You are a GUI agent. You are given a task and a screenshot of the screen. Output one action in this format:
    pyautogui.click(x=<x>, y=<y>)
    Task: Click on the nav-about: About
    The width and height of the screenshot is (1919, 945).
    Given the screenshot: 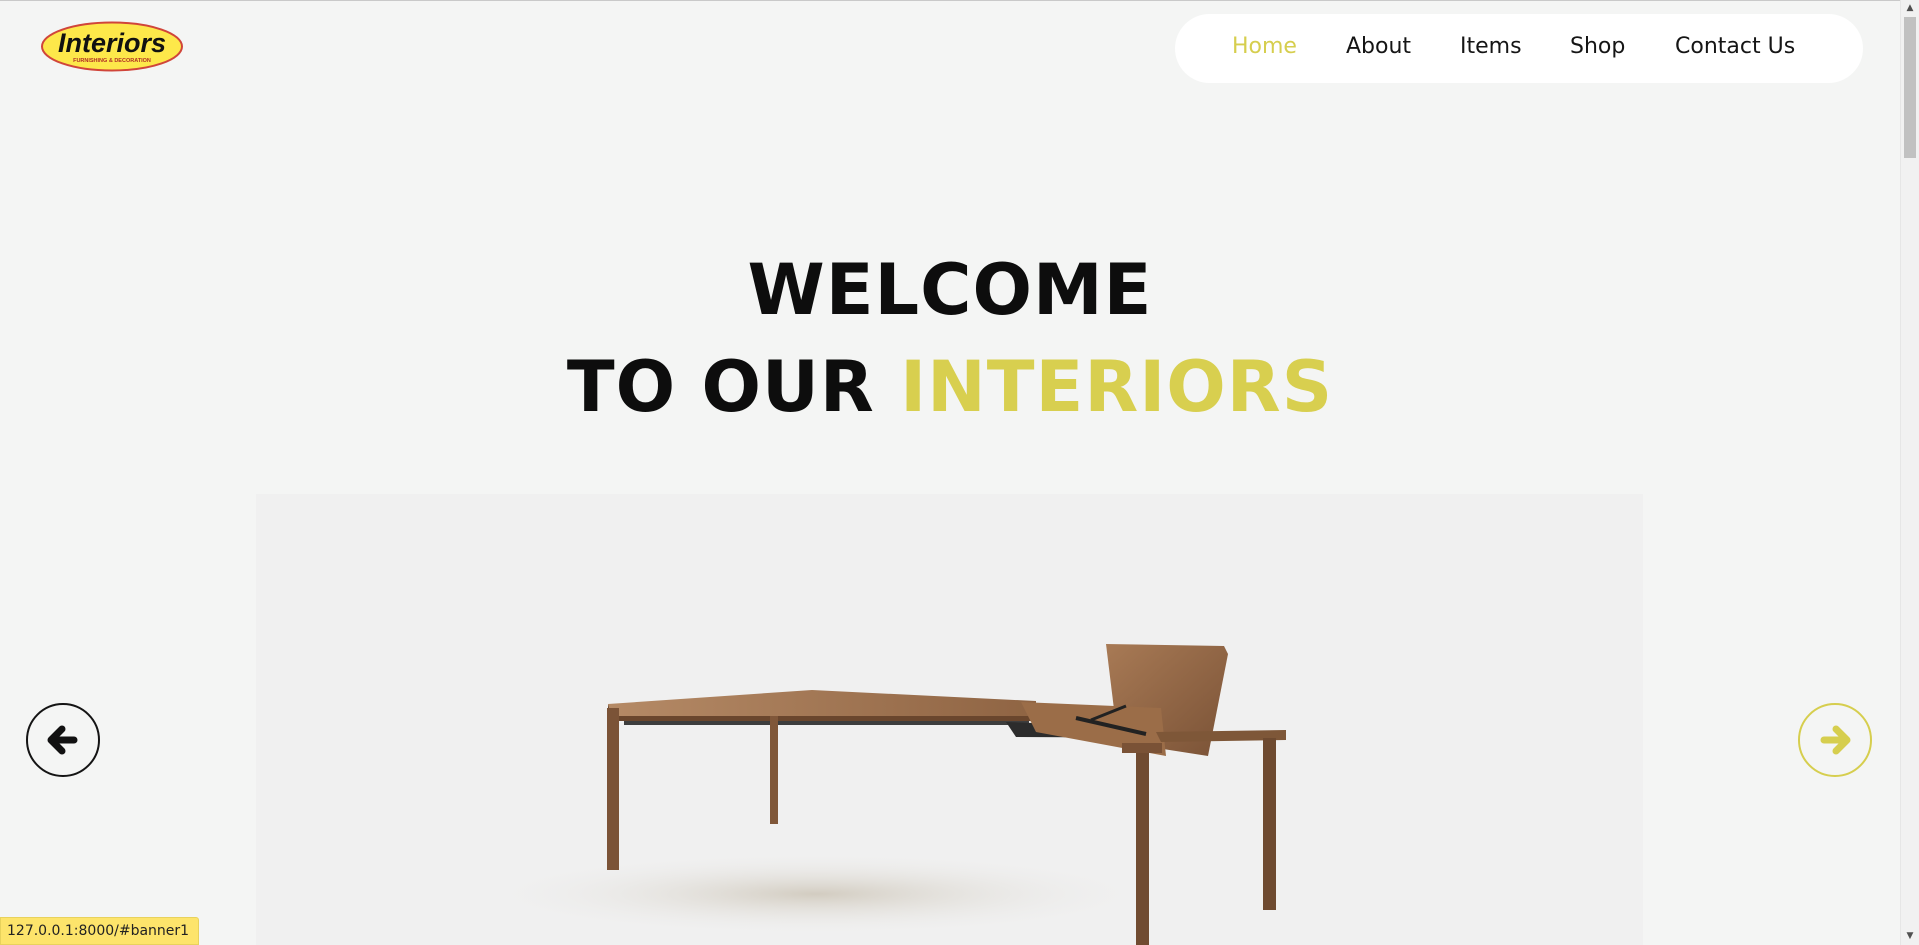 What is the action you would take?
    pyautogui.click(x=1378, y=47)
    